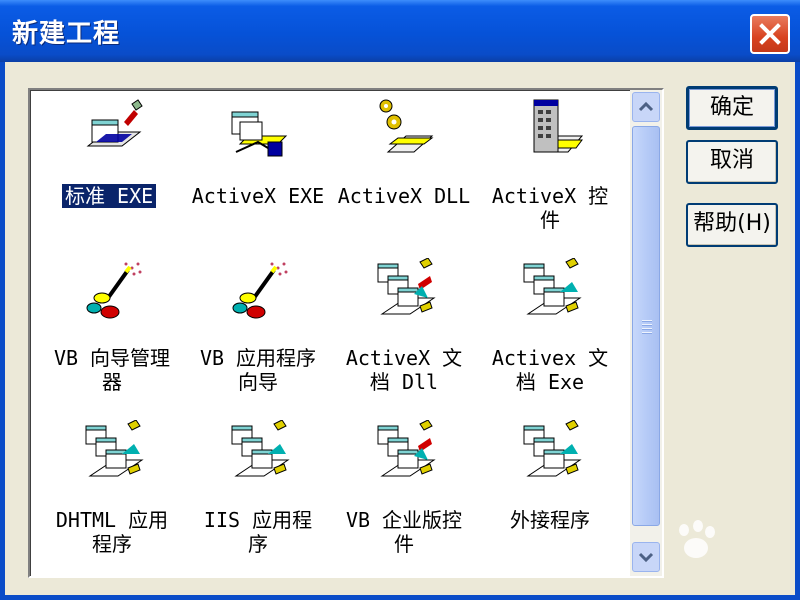 This screenshot has width=800, height=600. I want to click on activex-document-dll-icon, so click(406, 286).